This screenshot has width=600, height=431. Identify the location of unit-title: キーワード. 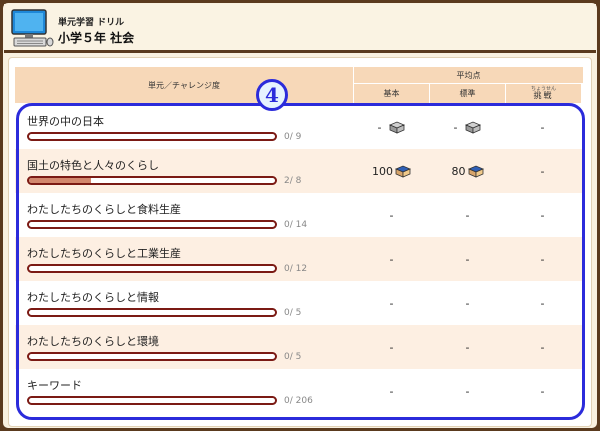
(54, 385).